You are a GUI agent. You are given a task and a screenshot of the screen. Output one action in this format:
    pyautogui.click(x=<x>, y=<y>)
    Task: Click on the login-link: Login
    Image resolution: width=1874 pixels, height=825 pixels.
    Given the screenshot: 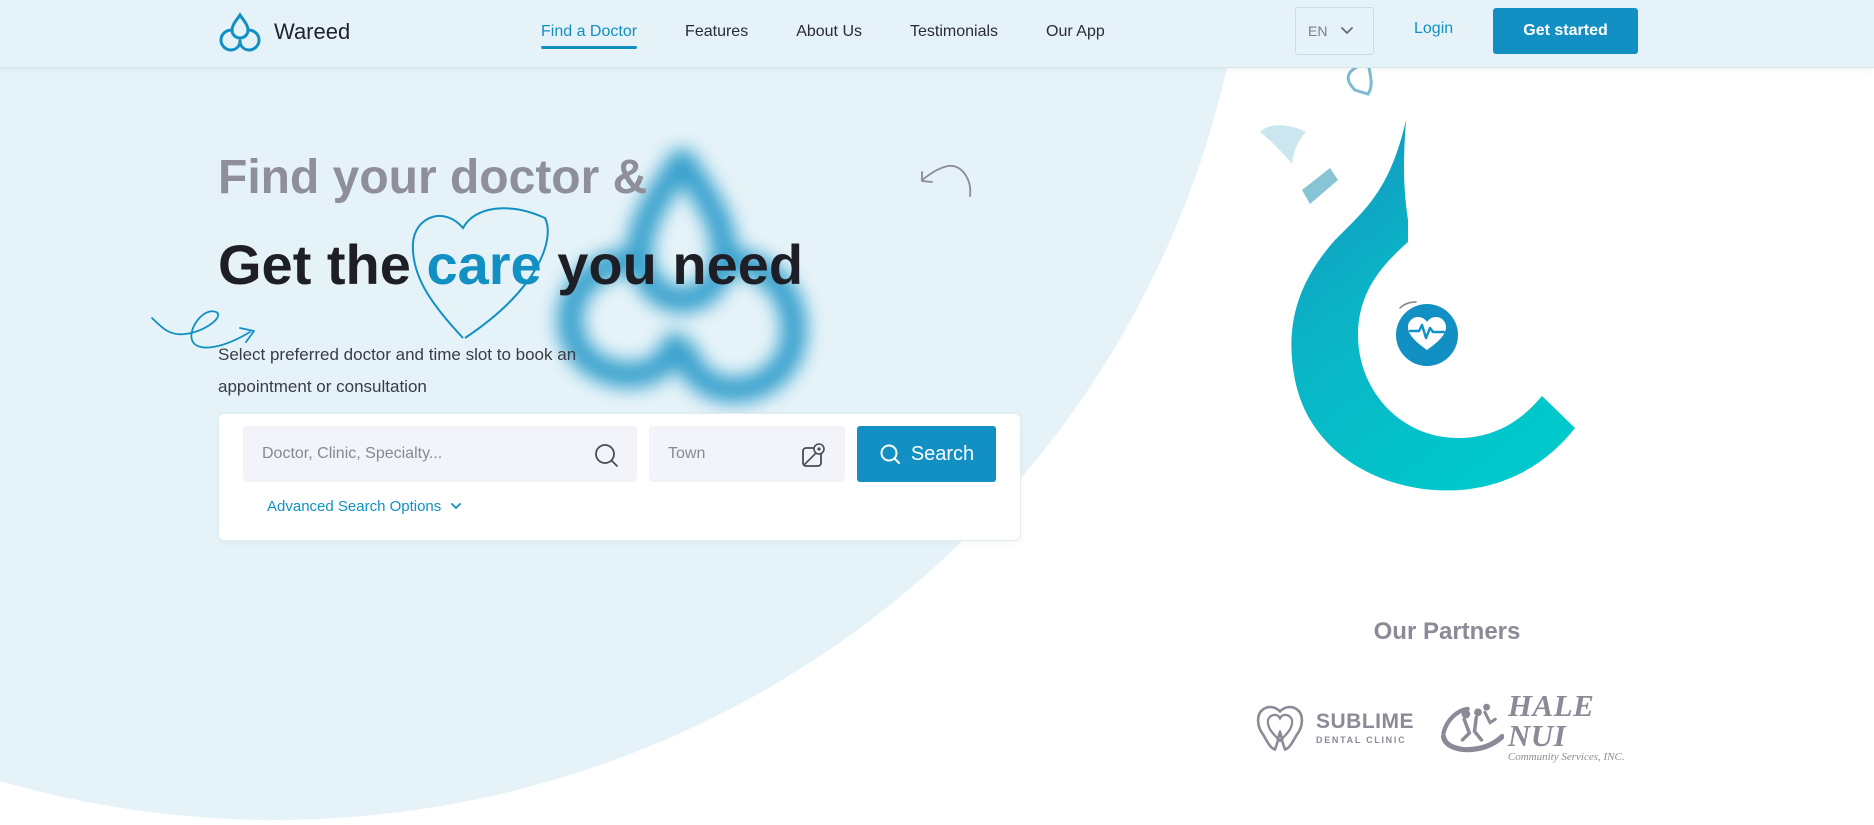 What is the action you would take?
    pyautogui.click(x=1433, y=29)
    